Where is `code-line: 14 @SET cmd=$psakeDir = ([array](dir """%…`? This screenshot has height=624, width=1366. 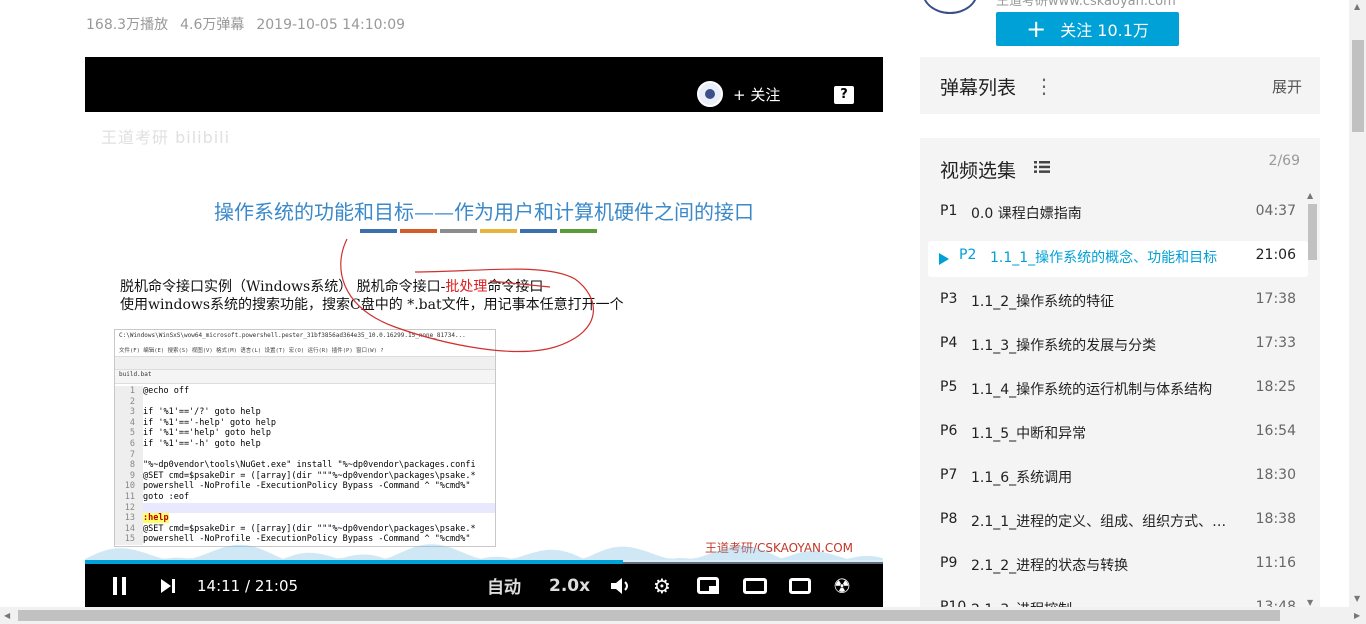
code-line: 14 @SET cmd=$psakeDir = ([array](dir """%… is located at coordinates (305, 529).